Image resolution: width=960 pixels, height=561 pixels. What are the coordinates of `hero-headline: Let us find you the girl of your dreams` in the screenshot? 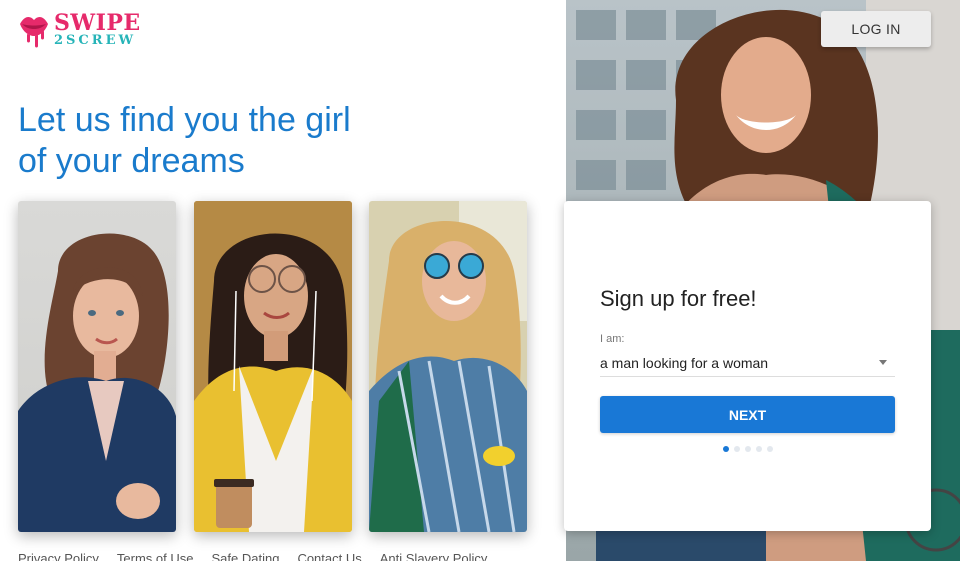 It's located at (218, 141).